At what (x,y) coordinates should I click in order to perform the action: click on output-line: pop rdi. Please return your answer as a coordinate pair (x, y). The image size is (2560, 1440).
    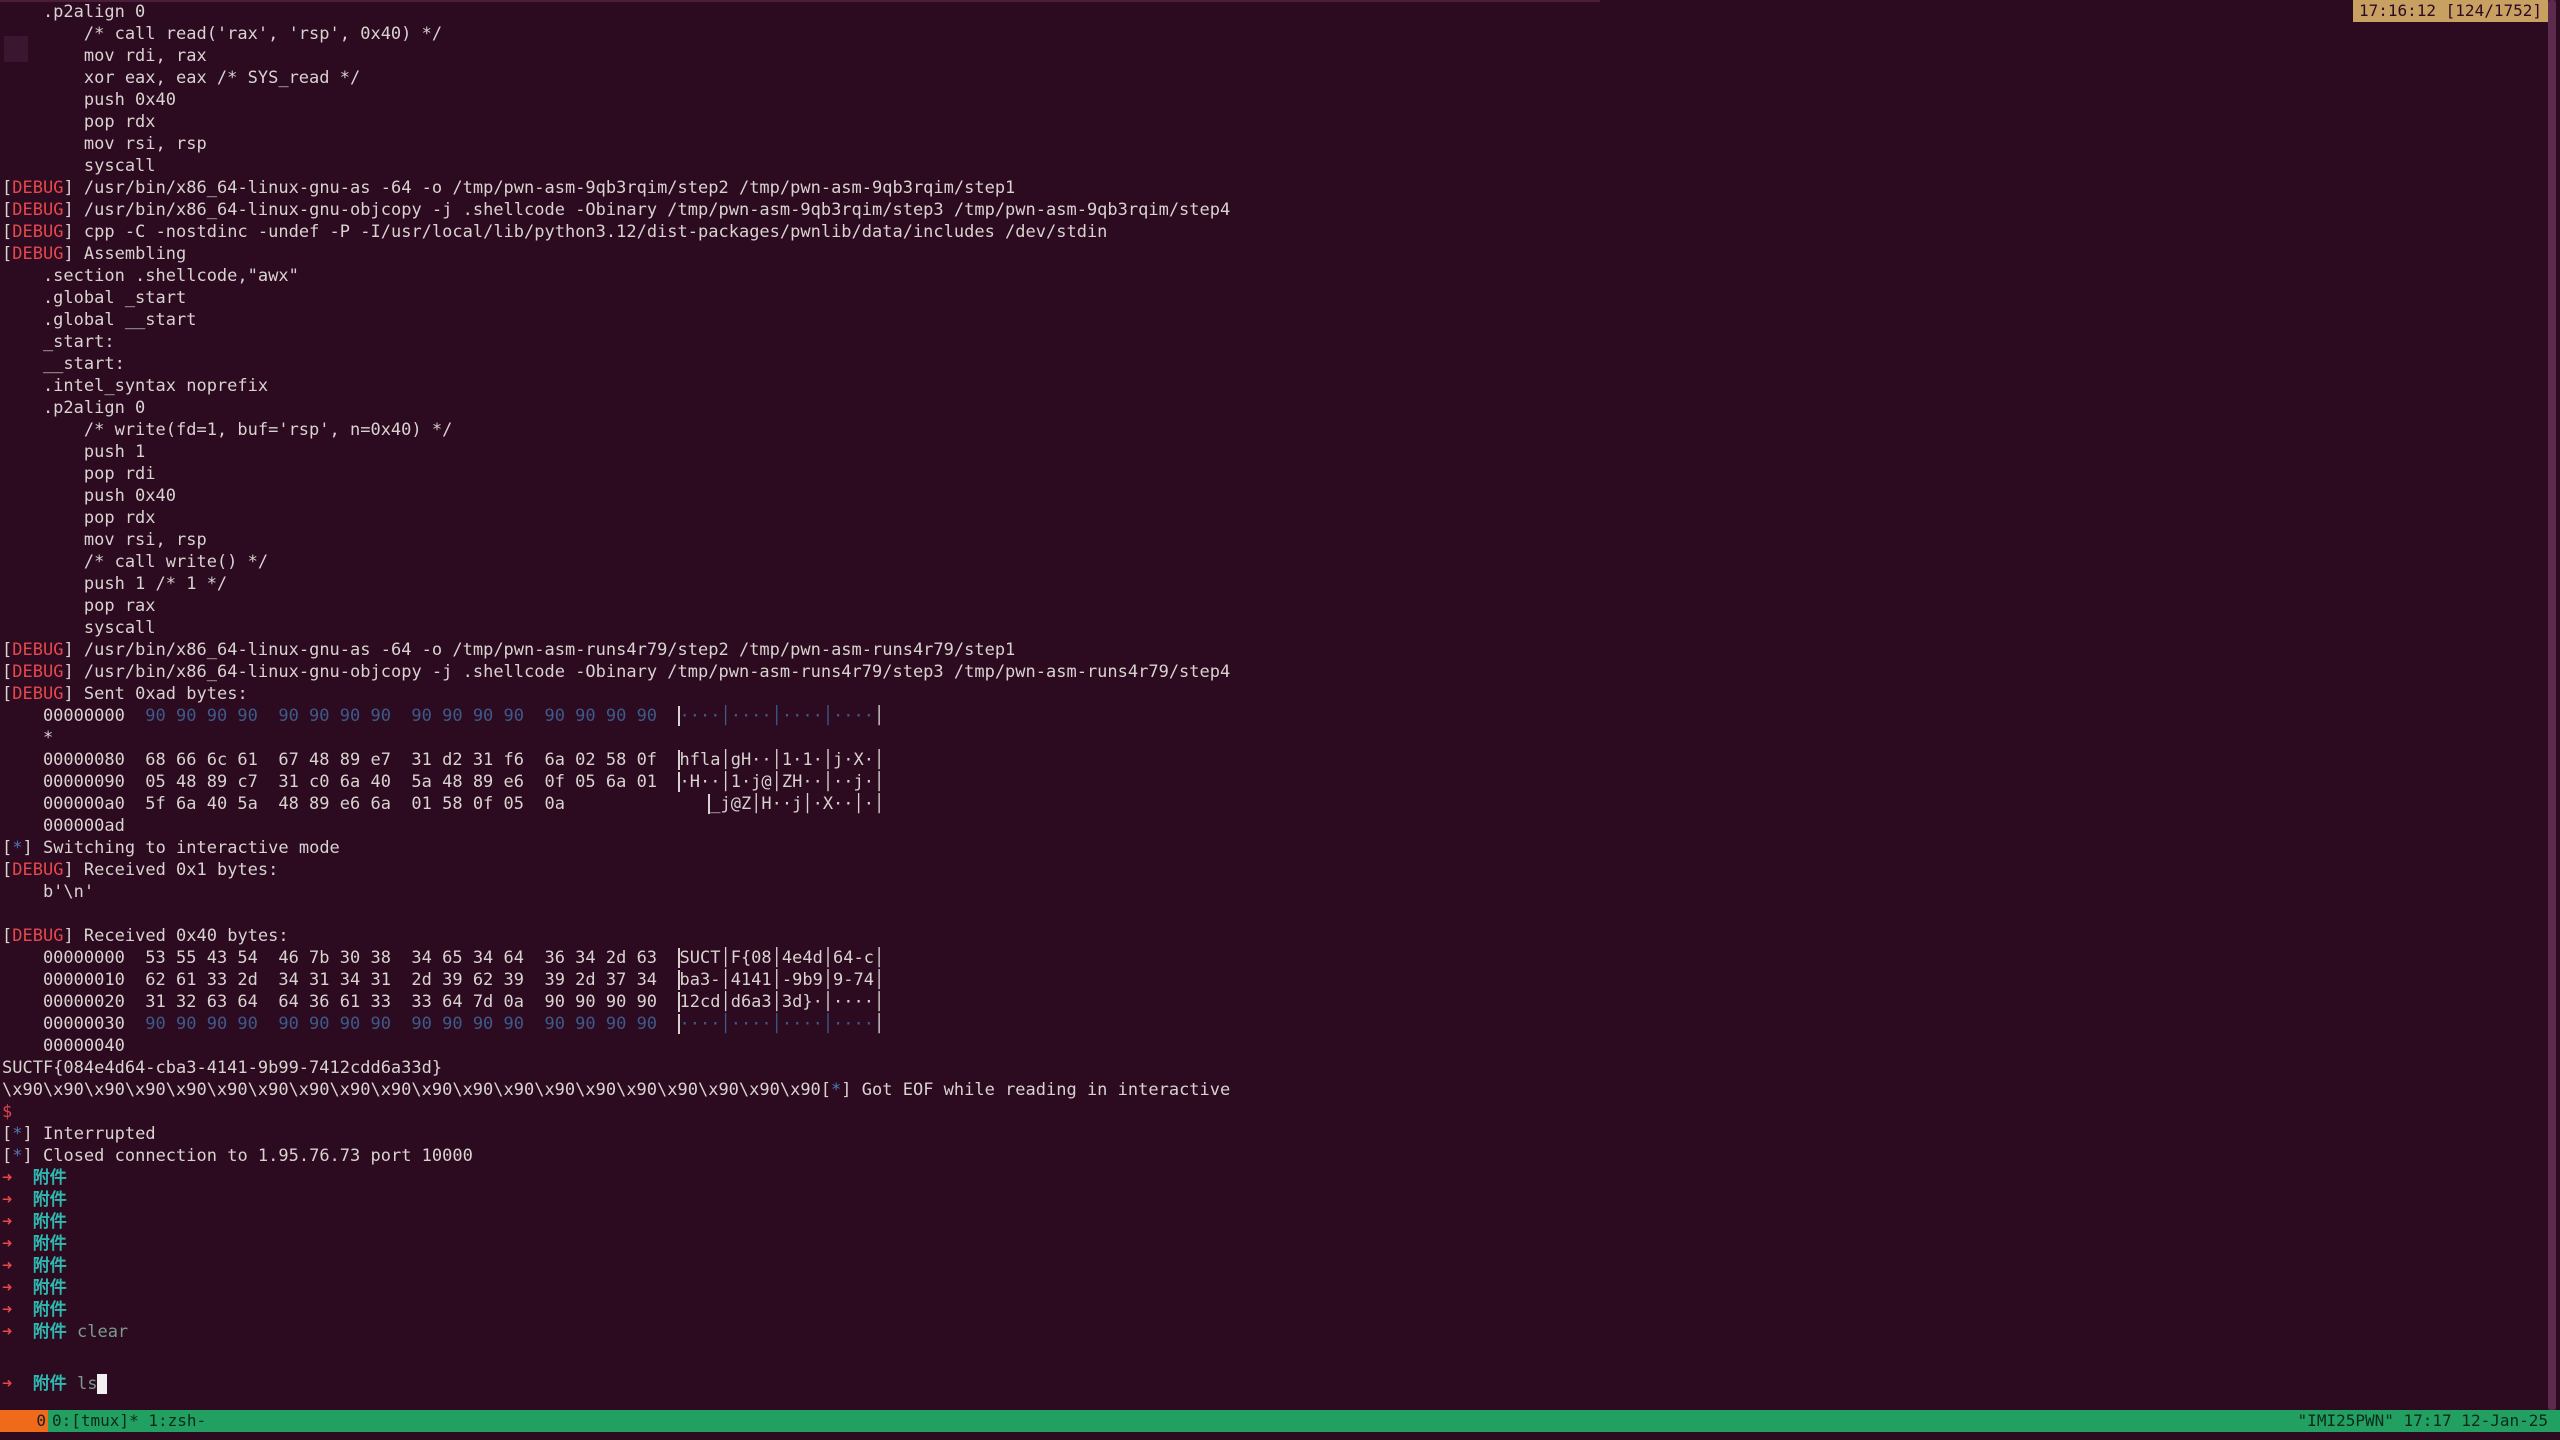
    Looking at the image, I should click on (79, 474).